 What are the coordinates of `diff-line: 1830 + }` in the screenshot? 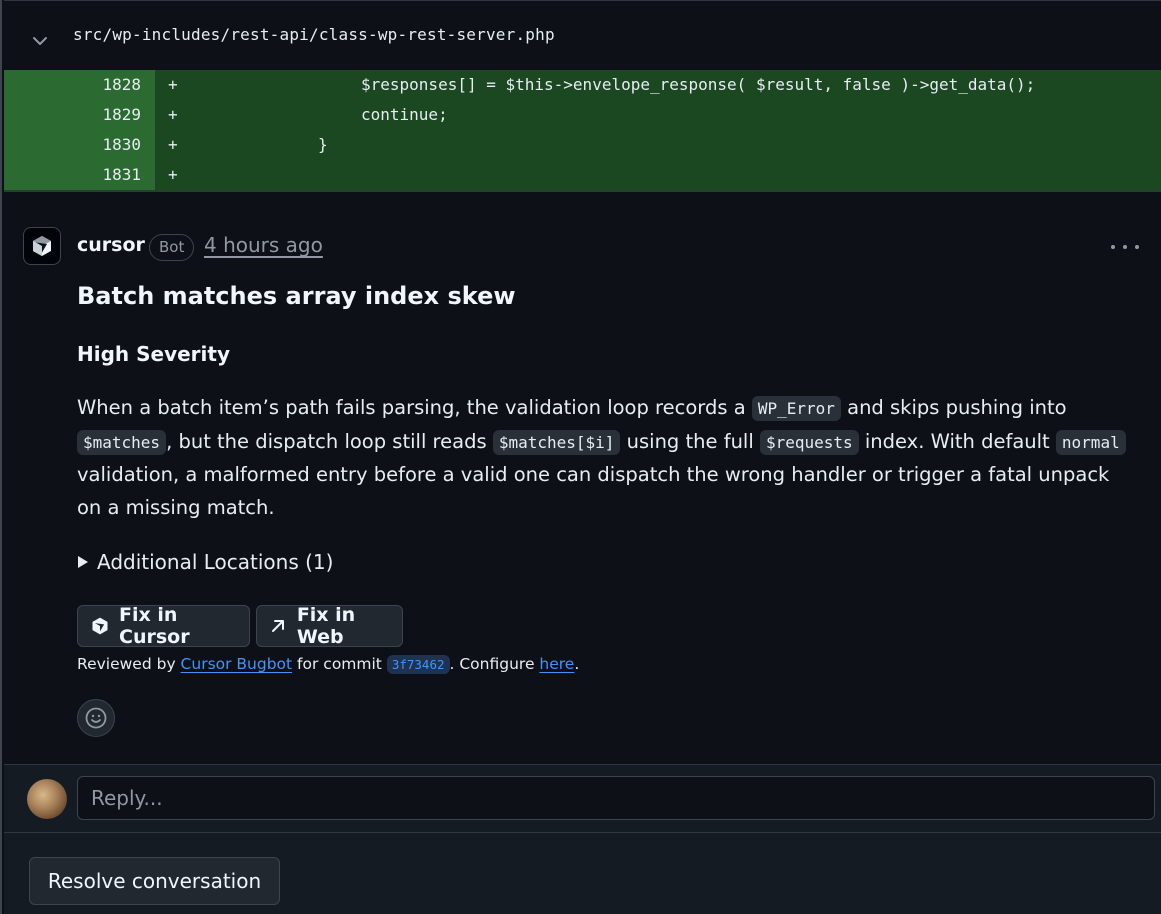 It's located at (582, 145).